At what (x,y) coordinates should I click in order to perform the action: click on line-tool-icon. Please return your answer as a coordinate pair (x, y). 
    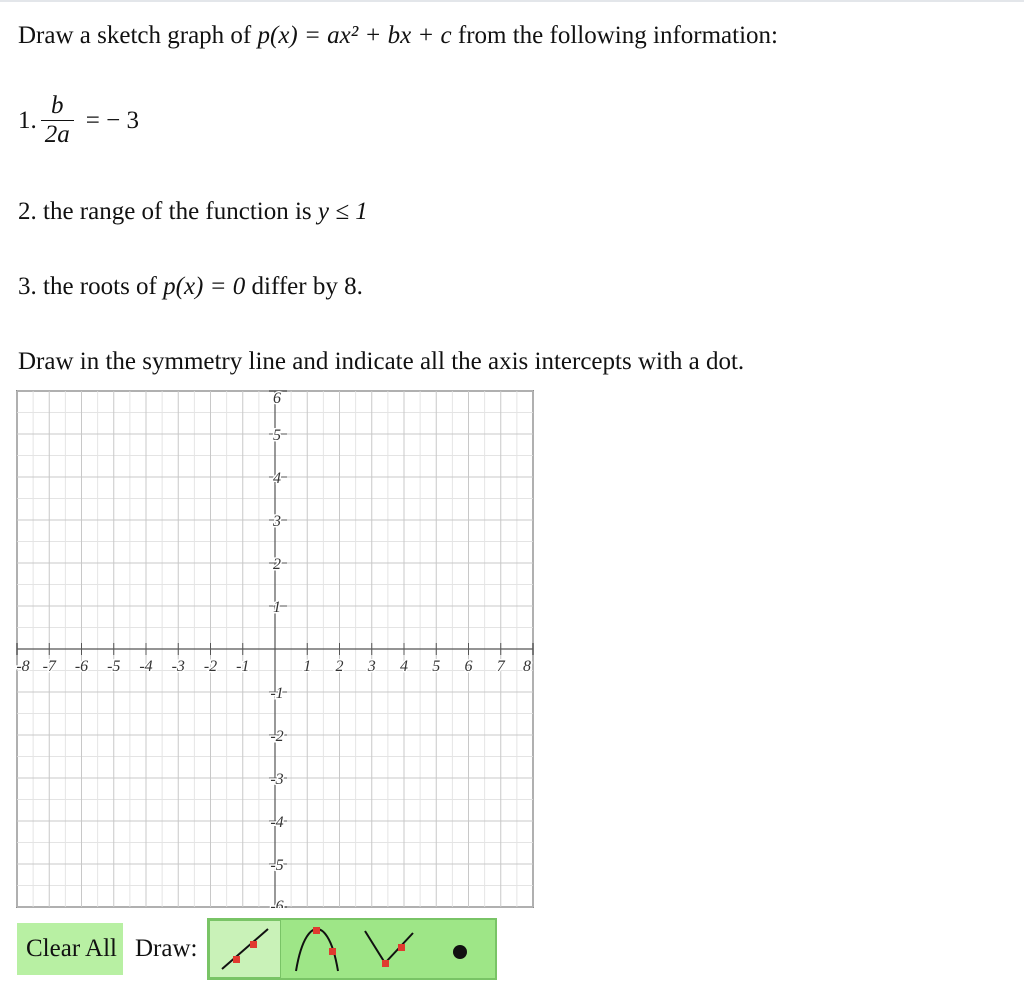
    Looking at the image, I should click on (245, 949).